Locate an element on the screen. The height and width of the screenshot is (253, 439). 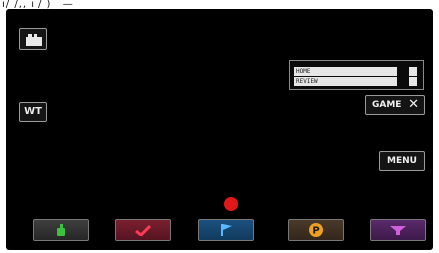
hand-icon is located at coordinates (61, 230).